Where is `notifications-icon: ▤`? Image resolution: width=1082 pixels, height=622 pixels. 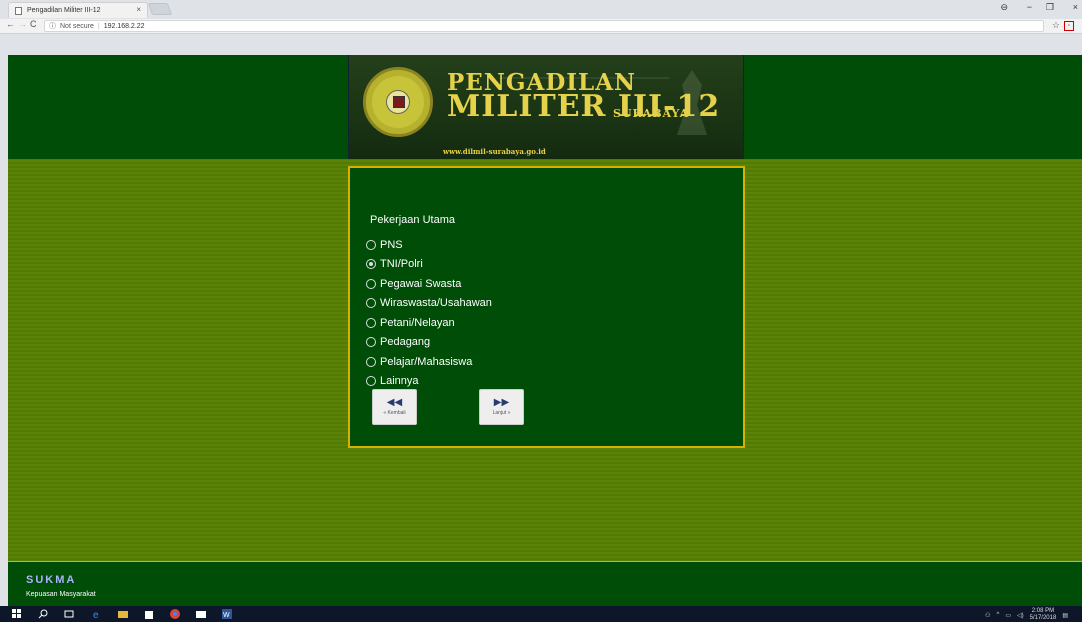 notifications-icon: ▤ is located at coordinates (1065, 615).